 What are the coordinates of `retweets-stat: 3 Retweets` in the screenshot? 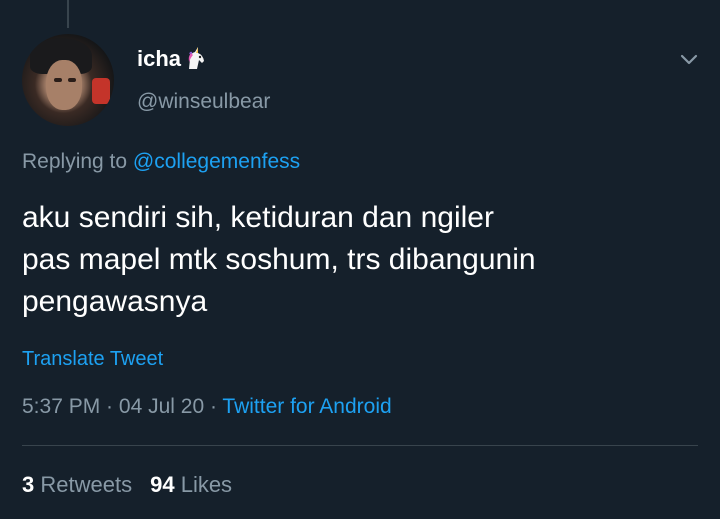 It's located at (77, 484).